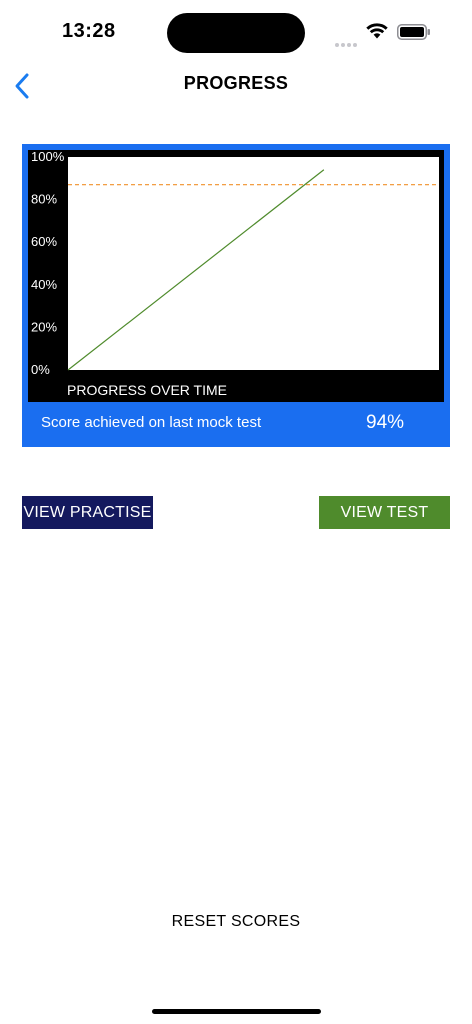  What do you see at coordinates (44, 199) in the screenshot?
I see `y-tick-label: 80%` at bounding box center [44, 199].